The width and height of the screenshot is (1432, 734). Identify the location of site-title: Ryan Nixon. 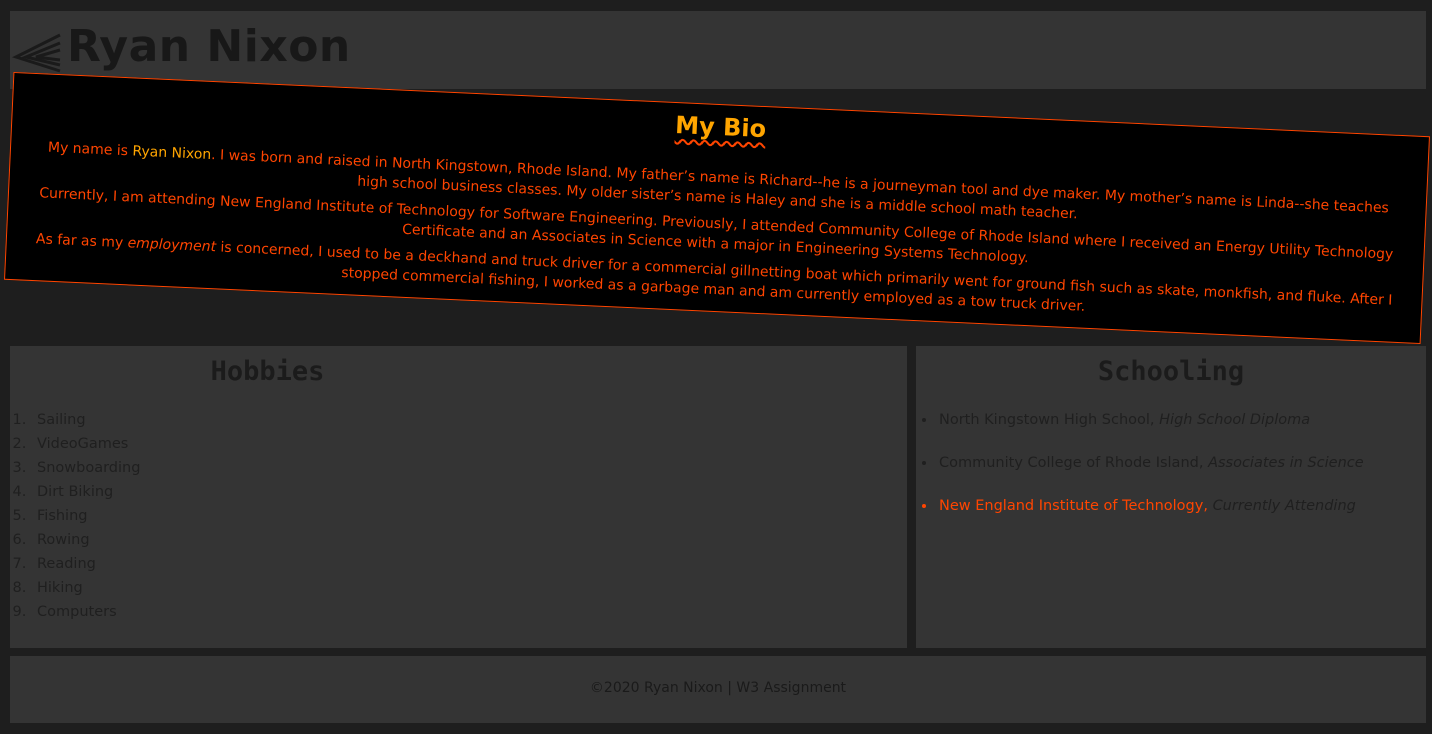
(209, 46).